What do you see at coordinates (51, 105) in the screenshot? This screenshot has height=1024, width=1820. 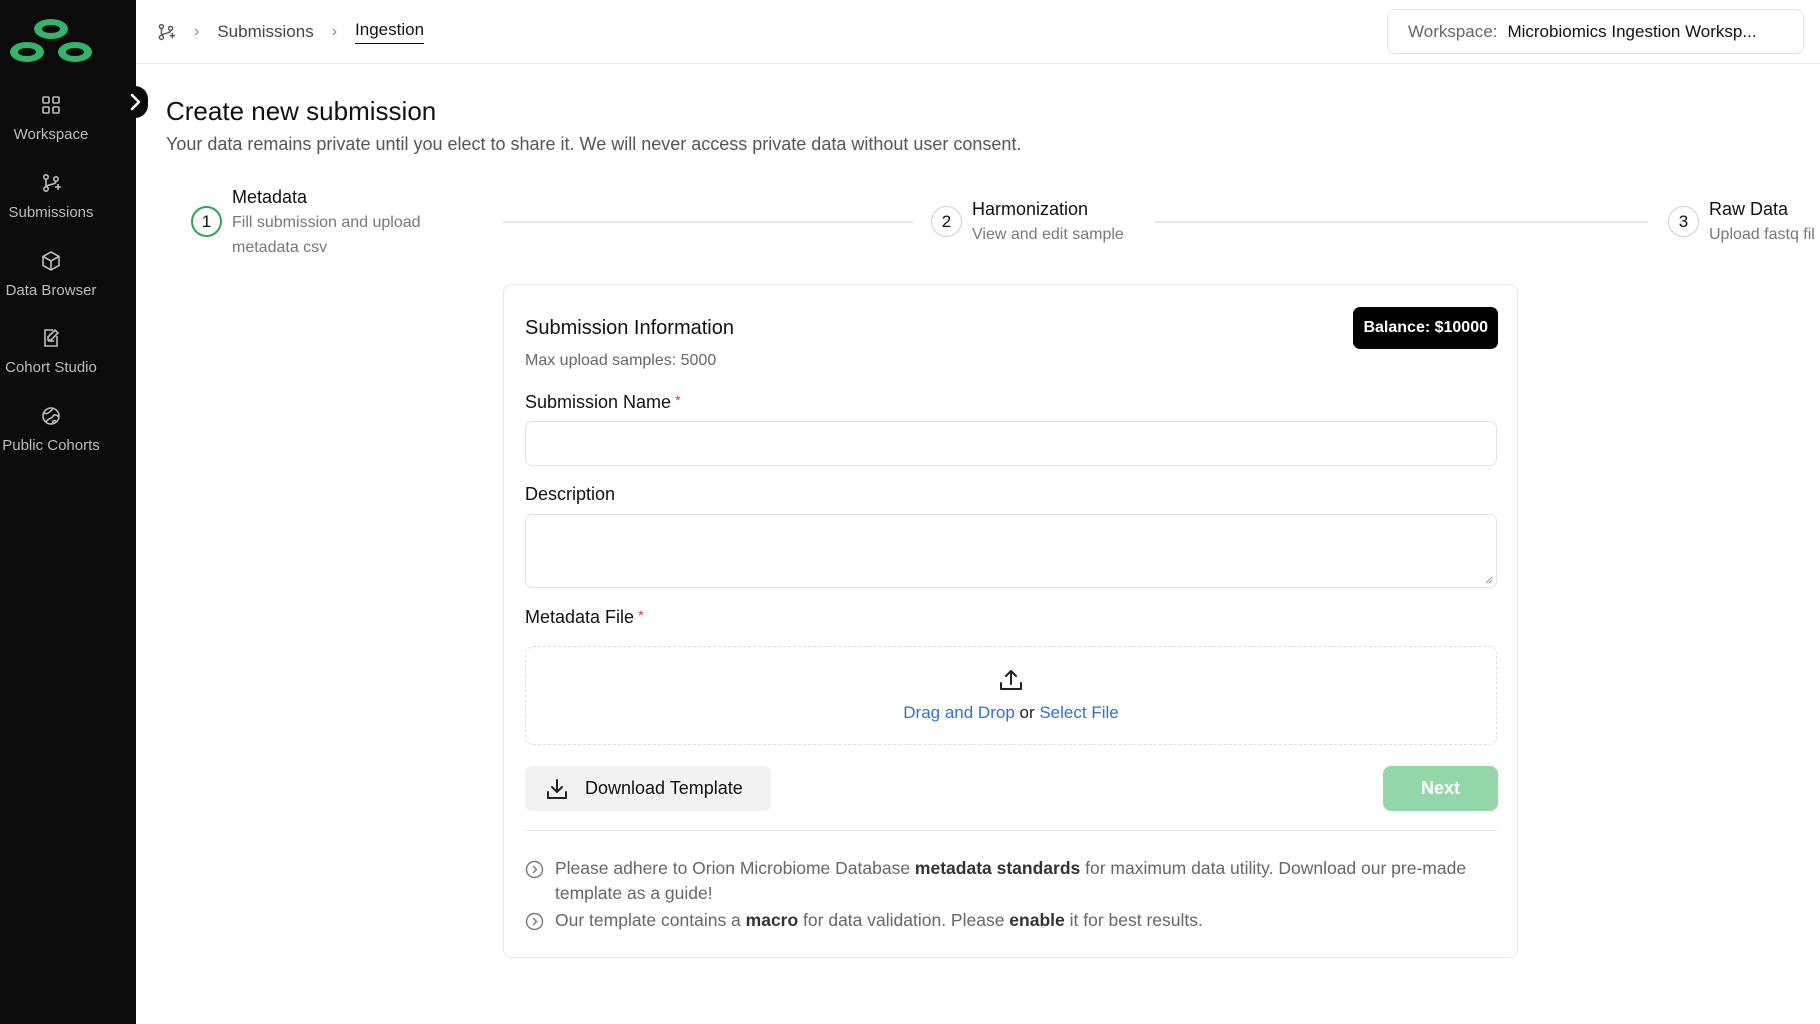 I see `grid-icon` at bounding box center [51, 105].